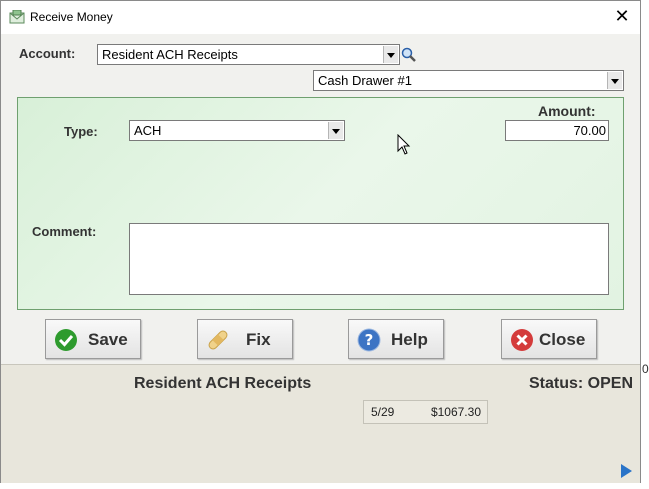 This screenshot has height=489, width=649. What do you see at coordinates (47, 53) in the screenshot?
I see `account-label: Account:` at bounding box center [47, 53].